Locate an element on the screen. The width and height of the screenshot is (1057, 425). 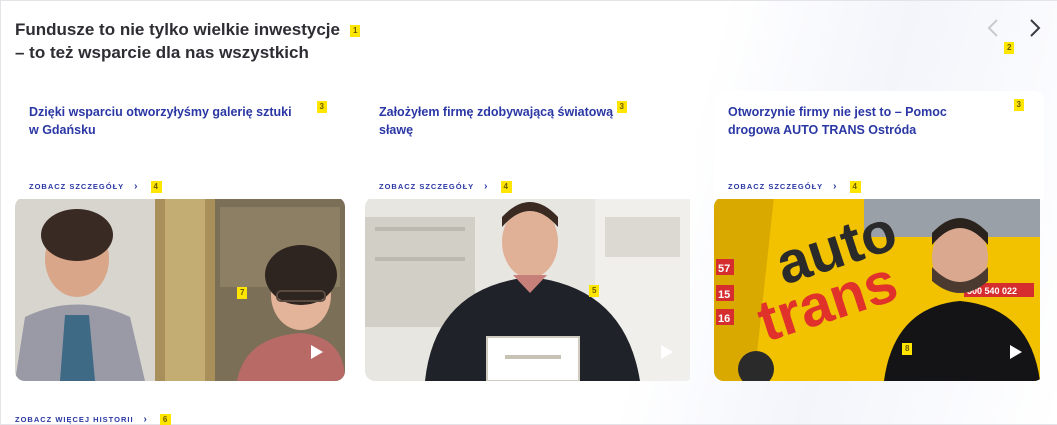
more-stories-link: ZOBACZ WIĘCEJ HISTORII › 6 is located at coordinates (93, 419).